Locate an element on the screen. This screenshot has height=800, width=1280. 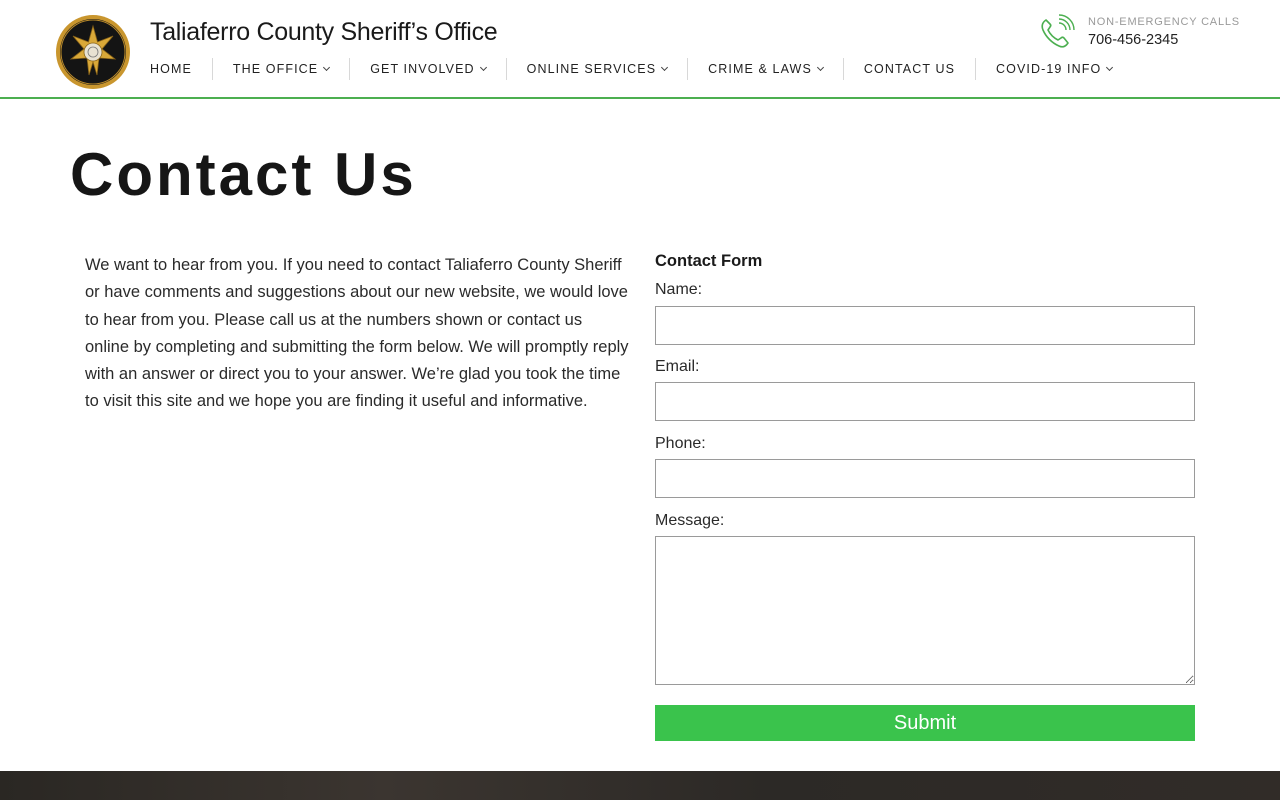
nav-label: GET INVOLVED is located at coordinates (422, 69).